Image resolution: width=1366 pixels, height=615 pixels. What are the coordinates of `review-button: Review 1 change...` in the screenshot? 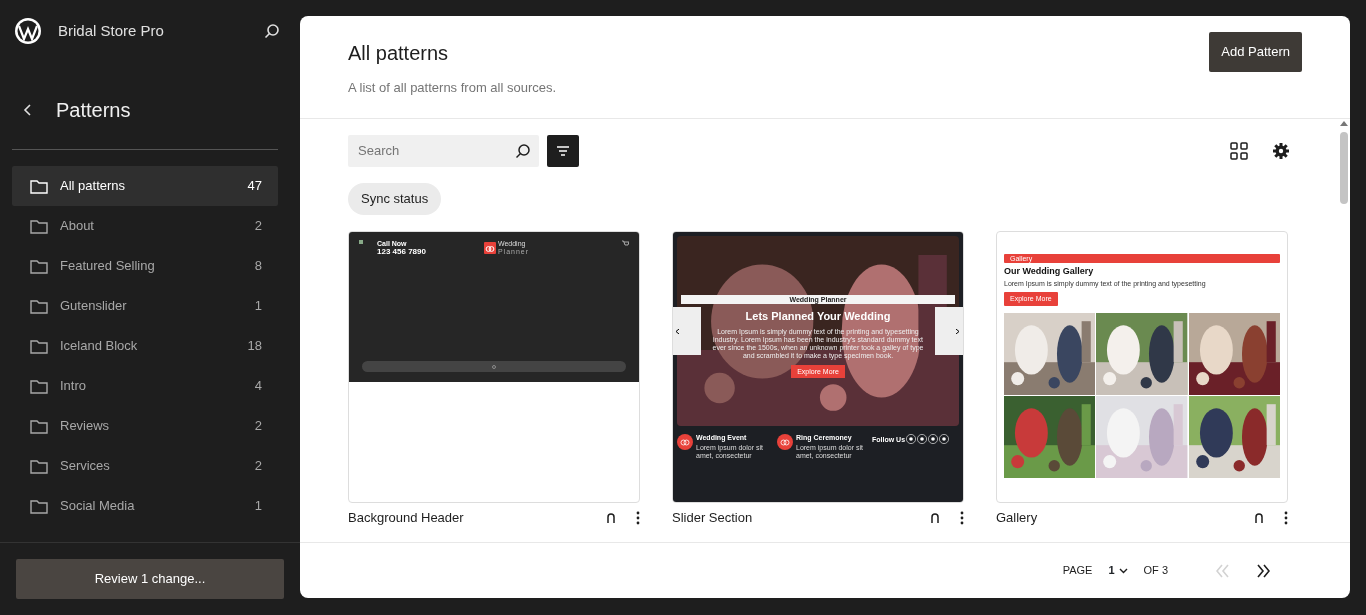 It's located at (150, 579).